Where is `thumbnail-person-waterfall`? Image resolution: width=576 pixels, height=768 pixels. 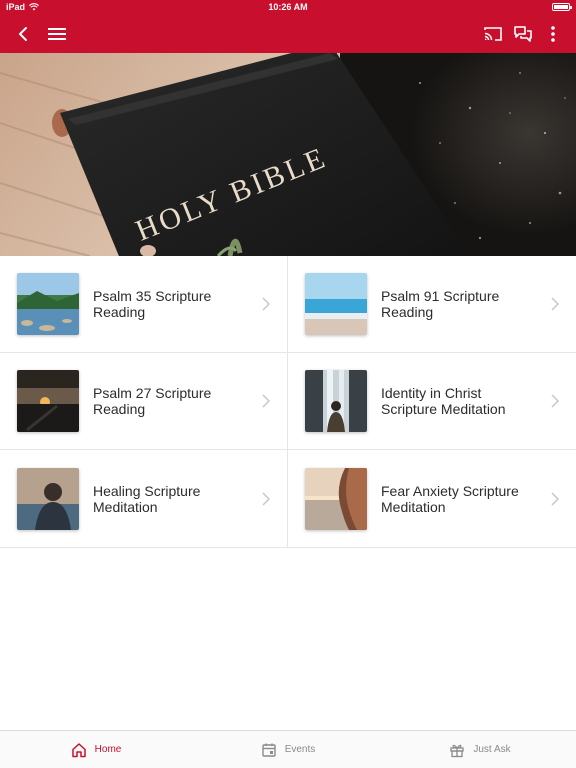
thumbnail-person-waterfall is located at coordinates (336, 401).